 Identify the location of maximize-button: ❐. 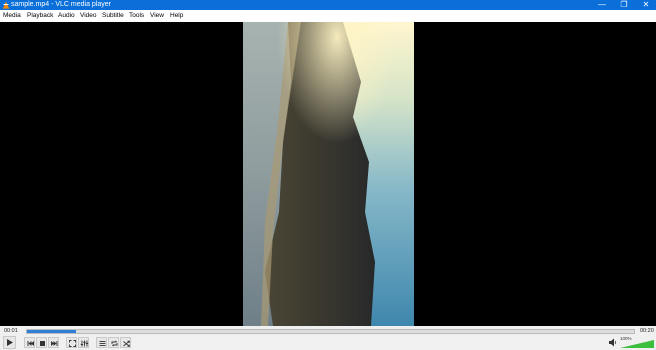
(624, 5).